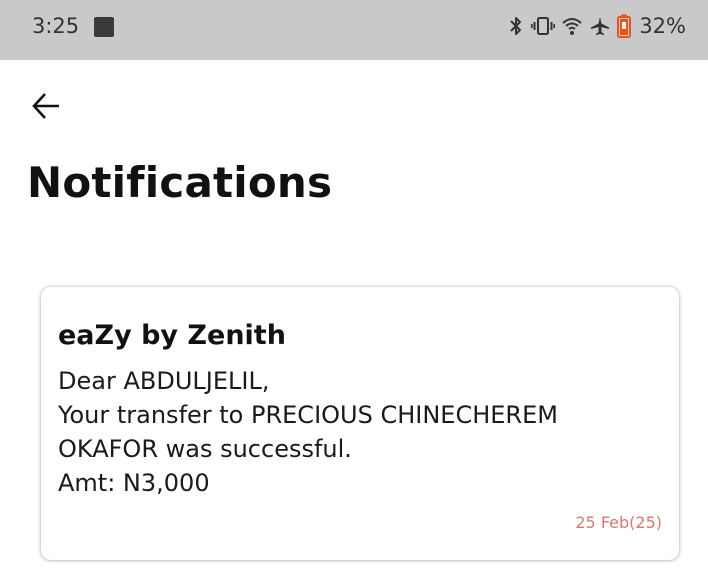  What do you see at coordinates (543, 26) in the screenshot?
I see `vibrate-icon` at bounding box center [543, 26].